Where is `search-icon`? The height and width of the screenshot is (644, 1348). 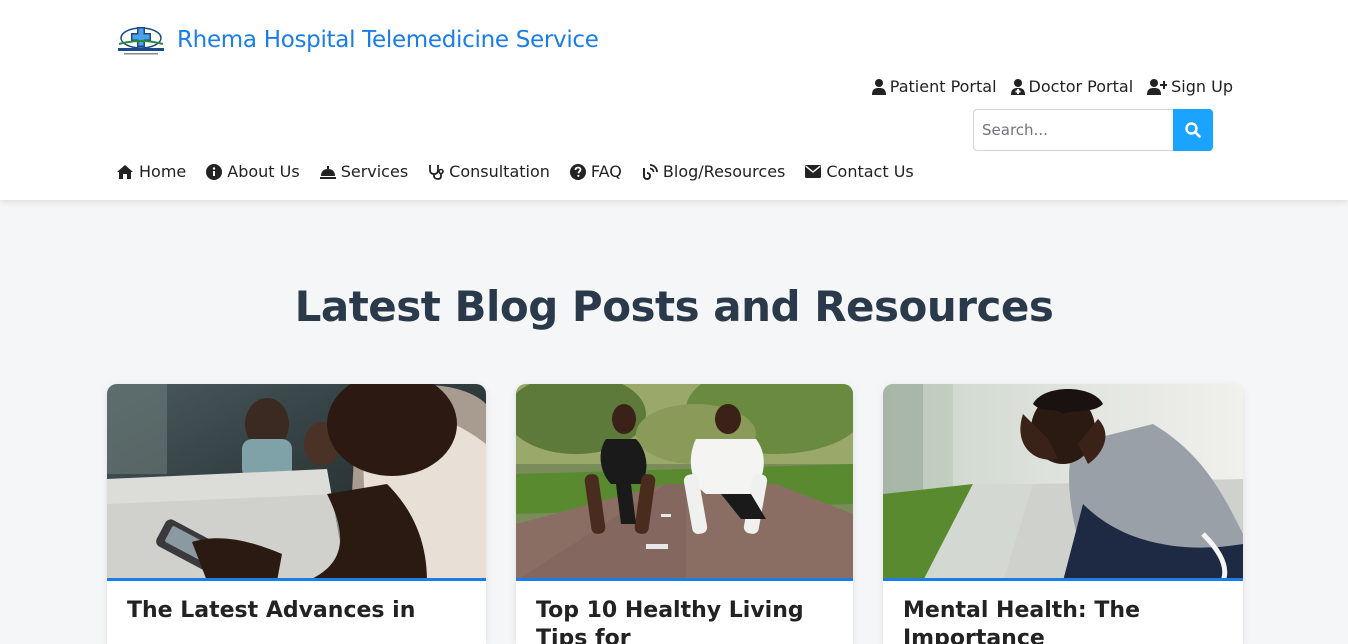 search-icon is located at coordinates (1193, 130).